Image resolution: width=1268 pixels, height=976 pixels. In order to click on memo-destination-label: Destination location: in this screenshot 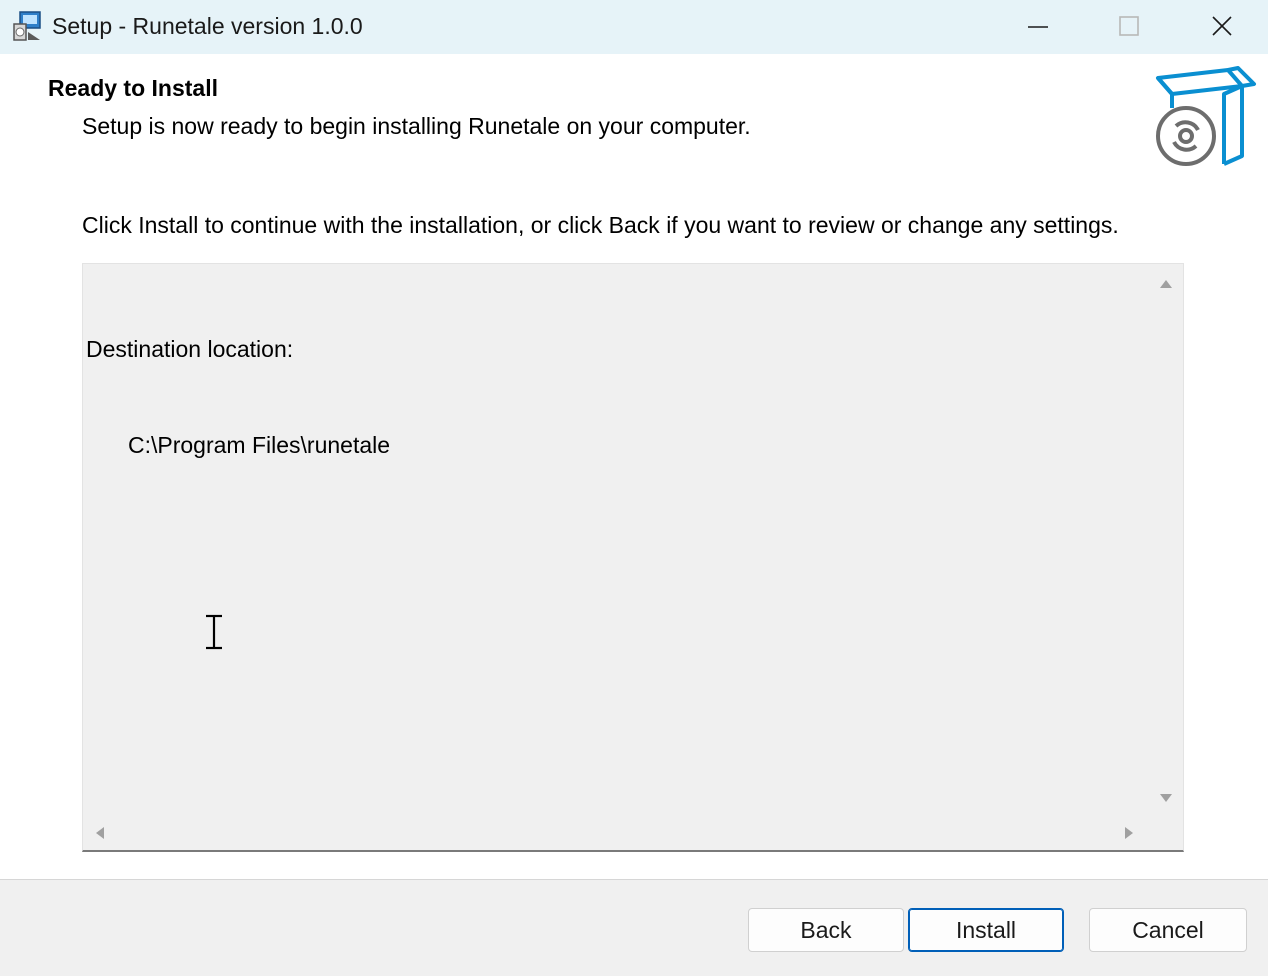, I will do `click(190, 349)`.